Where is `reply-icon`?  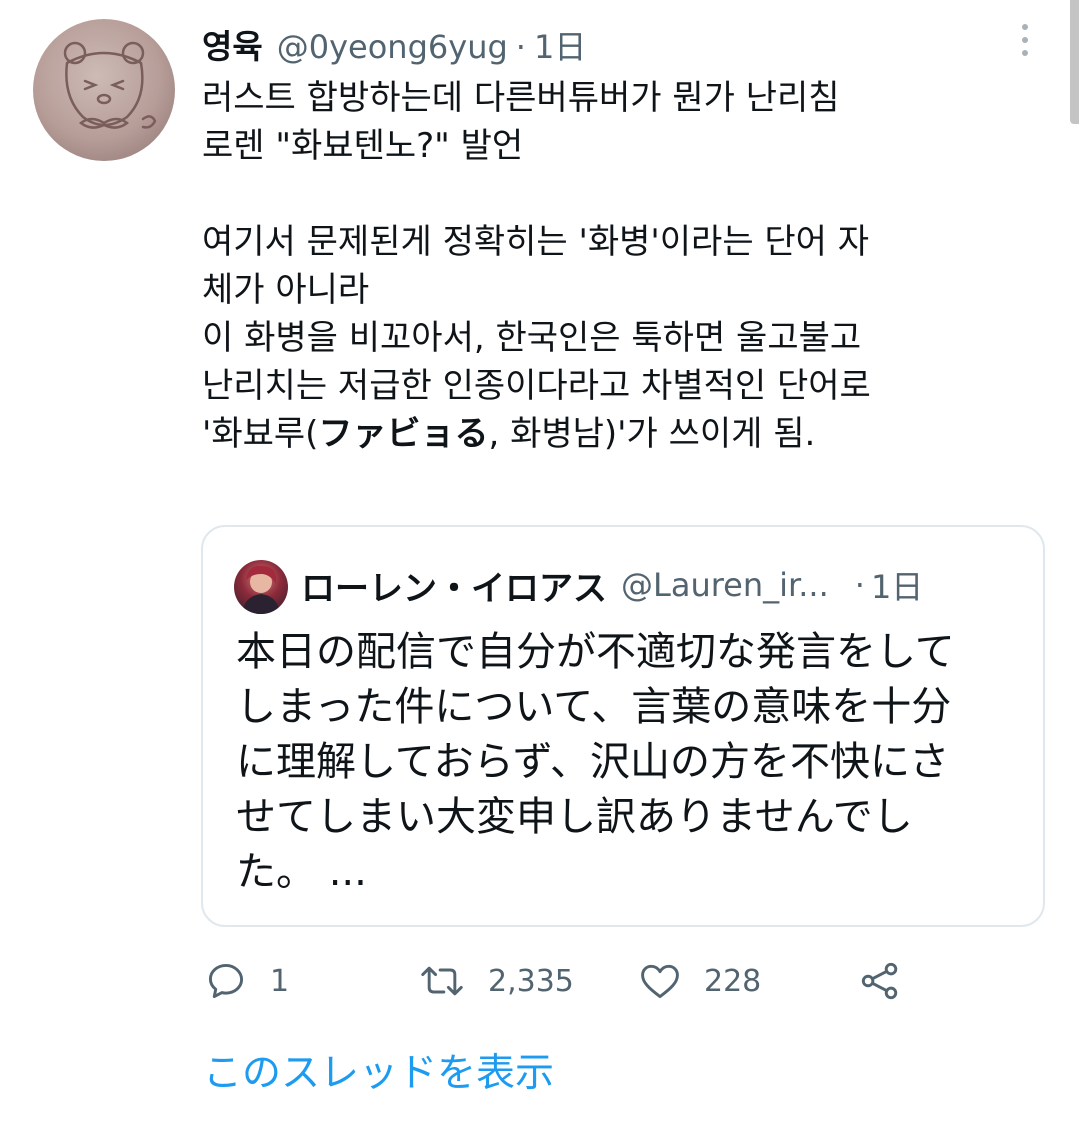
reply-icon is located at coordinates (226, 981).